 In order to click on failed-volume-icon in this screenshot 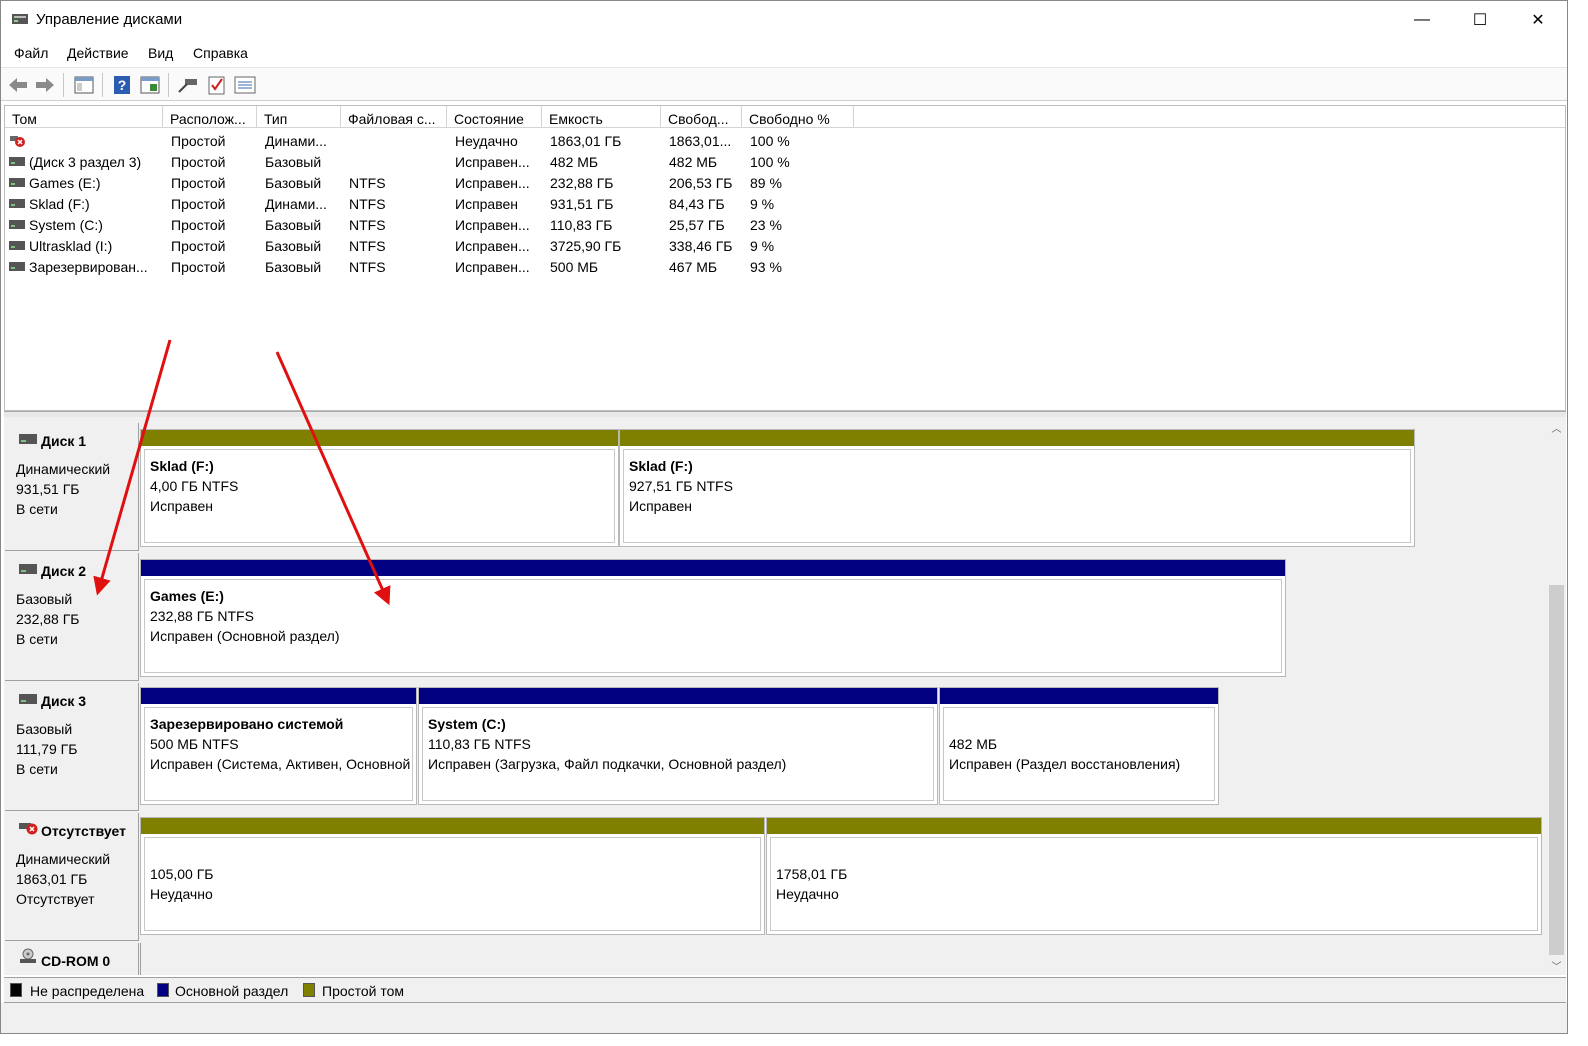, I will do `click(17, 141)`.